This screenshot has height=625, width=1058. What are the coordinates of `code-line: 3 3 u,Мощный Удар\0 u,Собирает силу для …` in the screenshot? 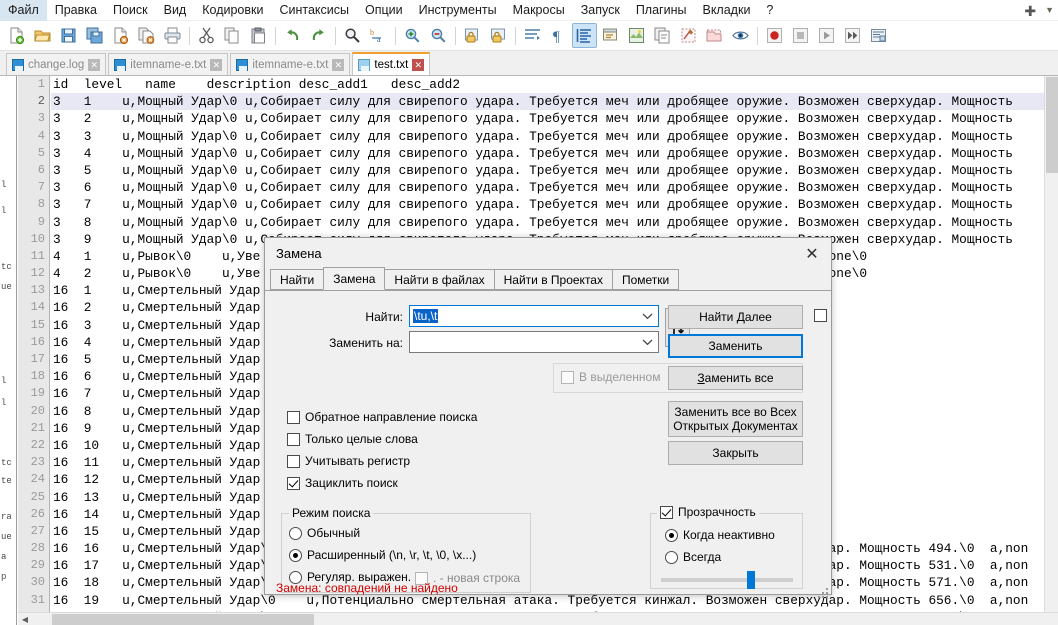 It's located at (554, 136).